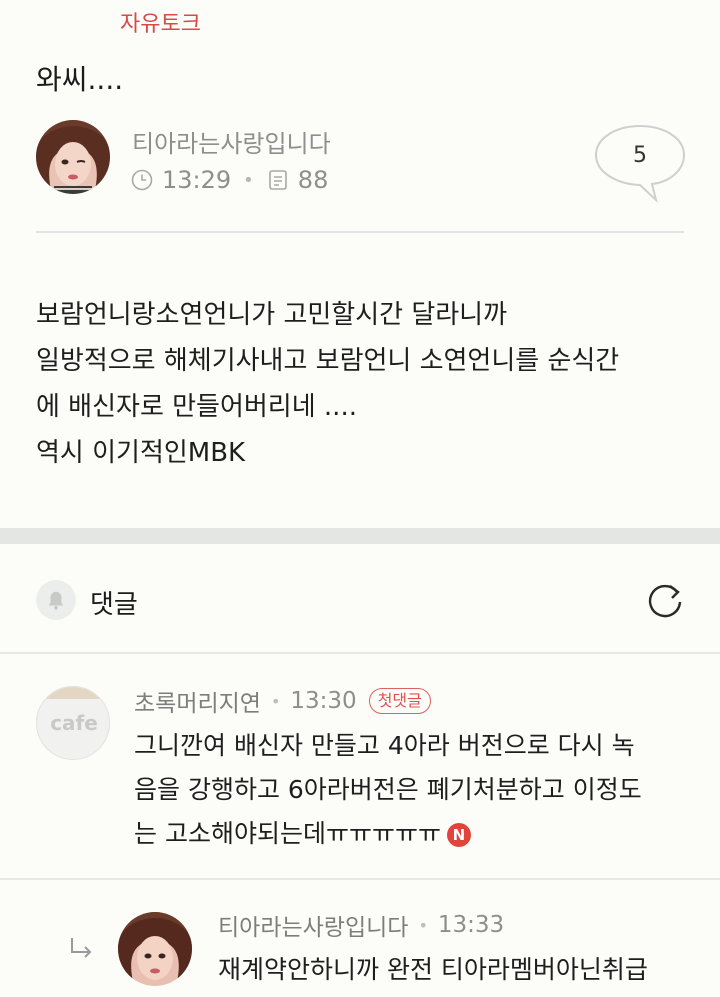 The height and width of the screenshot is (997, 720). What do you see at coordinates (282, 701) in the screenshot?
I see `comment-header: 초록머리지연 • 13:30 첫댓글` at bounding box center [282, 701].